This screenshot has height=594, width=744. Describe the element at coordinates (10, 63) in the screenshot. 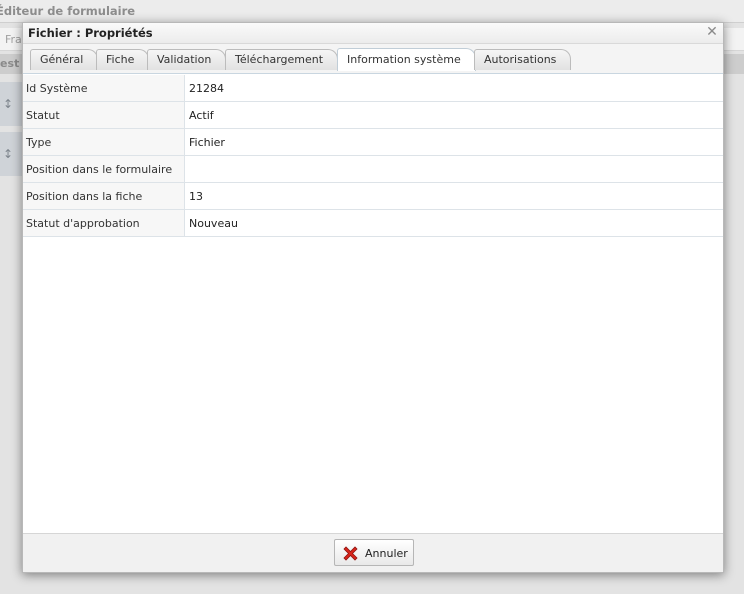

I see `background-section-text: est` at that location.